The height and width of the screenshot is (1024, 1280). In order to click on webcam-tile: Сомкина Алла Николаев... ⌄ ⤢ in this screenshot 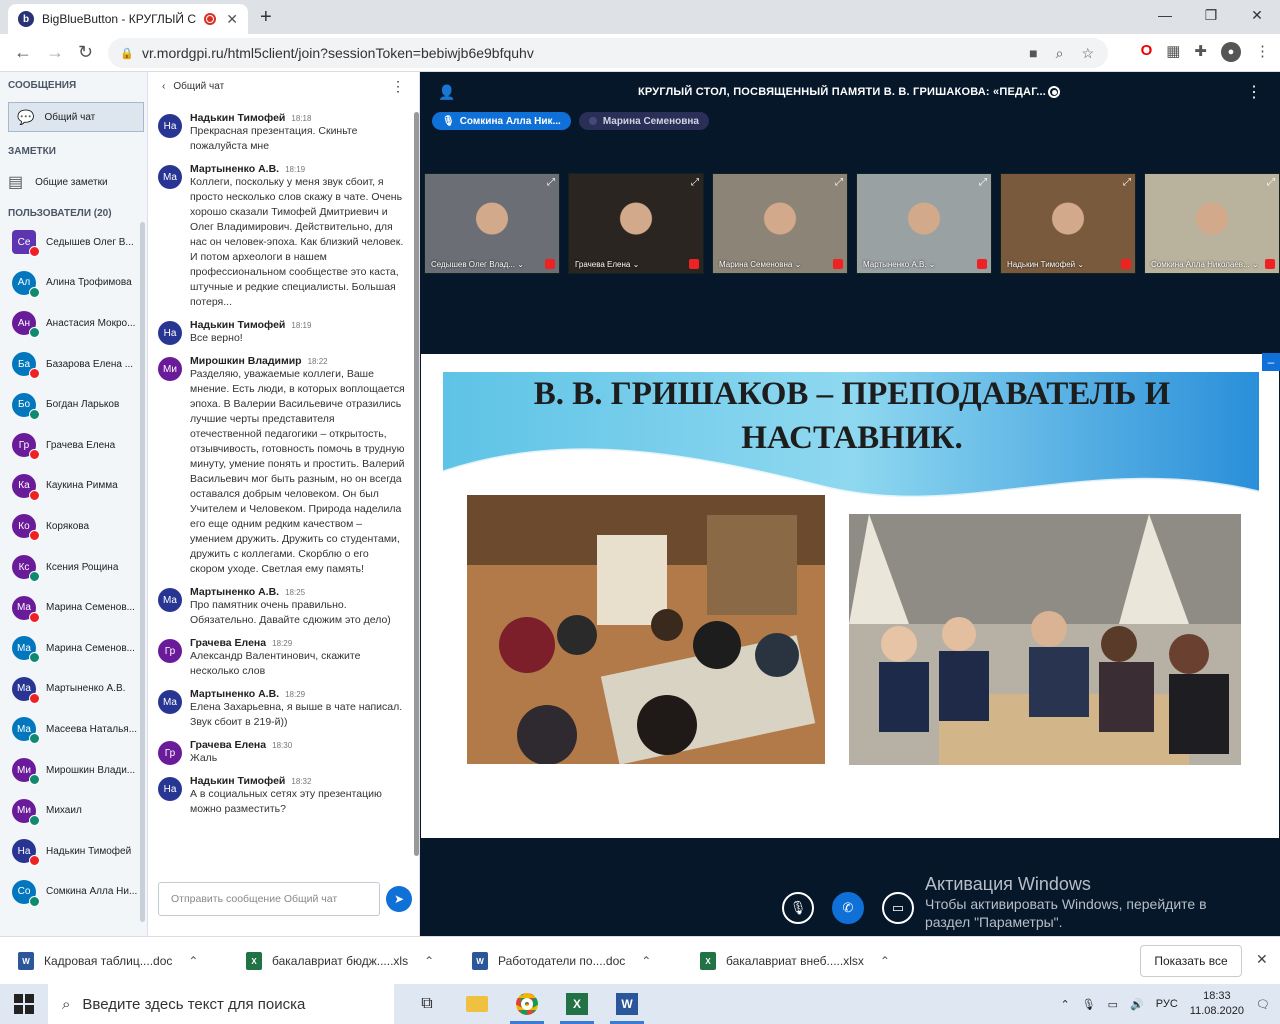, I will do `click(1212, 223)`.